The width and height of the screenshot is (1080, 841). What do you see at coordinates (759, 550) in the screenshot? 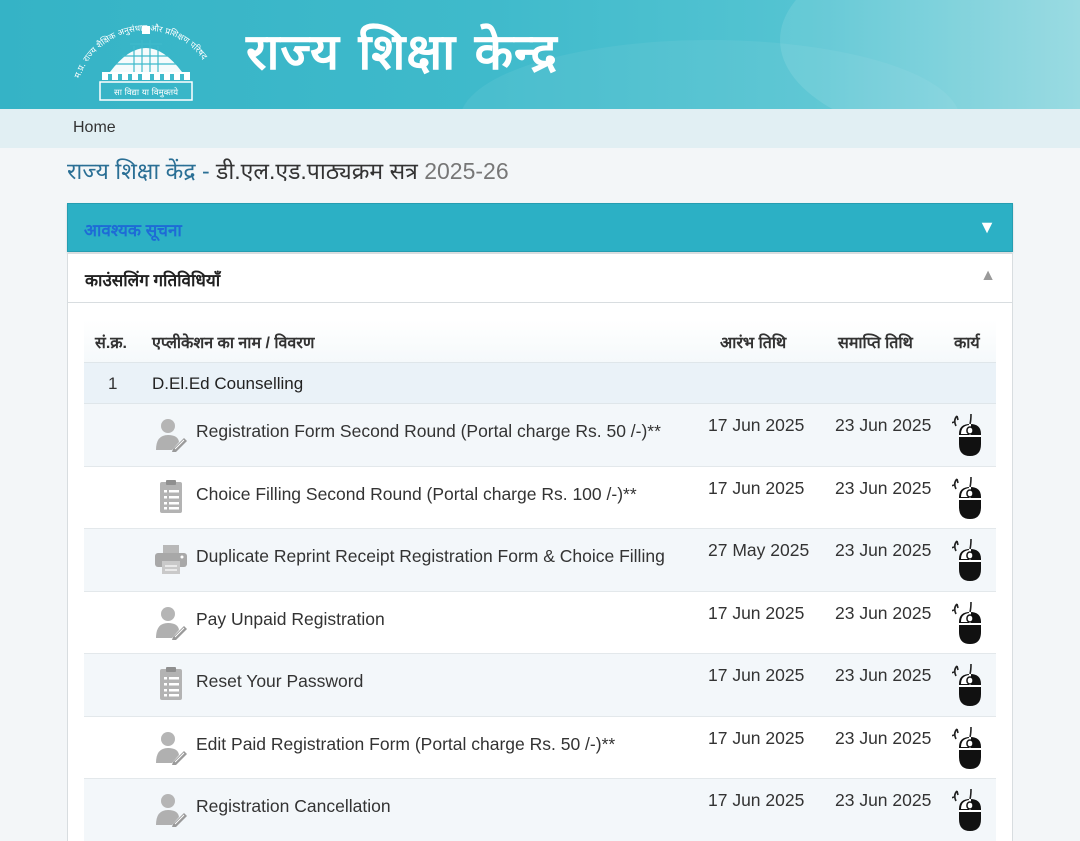
I see `start-date: 27 May 2025` at bounding box center [759, 550].